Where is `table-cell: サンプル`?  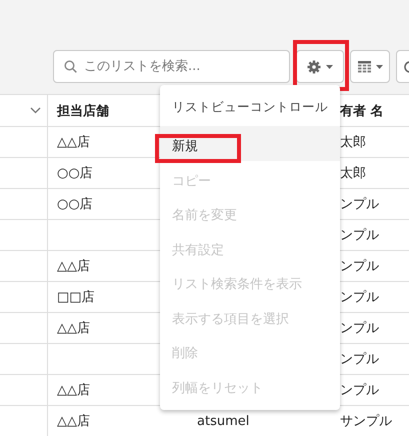 table-cell: サンプル is located at coordinates (366, 421).